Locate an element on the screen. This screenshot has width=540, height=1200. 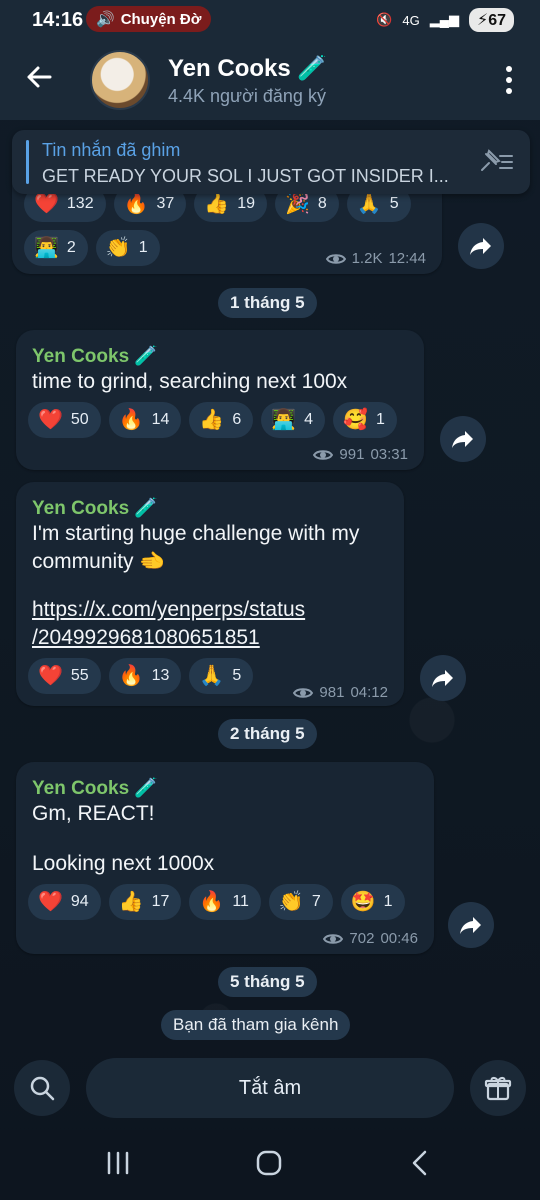
reaction-chip: 🔥 14 is located at coordinates (145, 420).